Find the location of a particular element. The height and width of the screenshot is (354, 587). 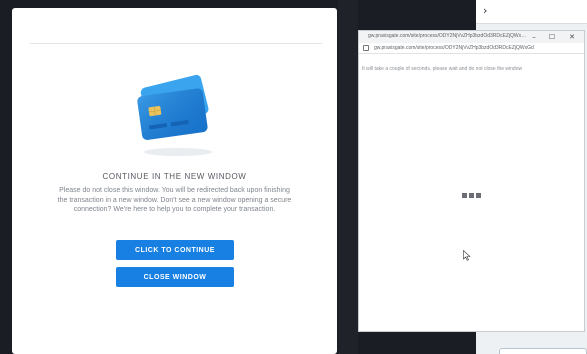

click-to-continue-button: CLICK TO CONTINUE is located at coordinates (175, 250).